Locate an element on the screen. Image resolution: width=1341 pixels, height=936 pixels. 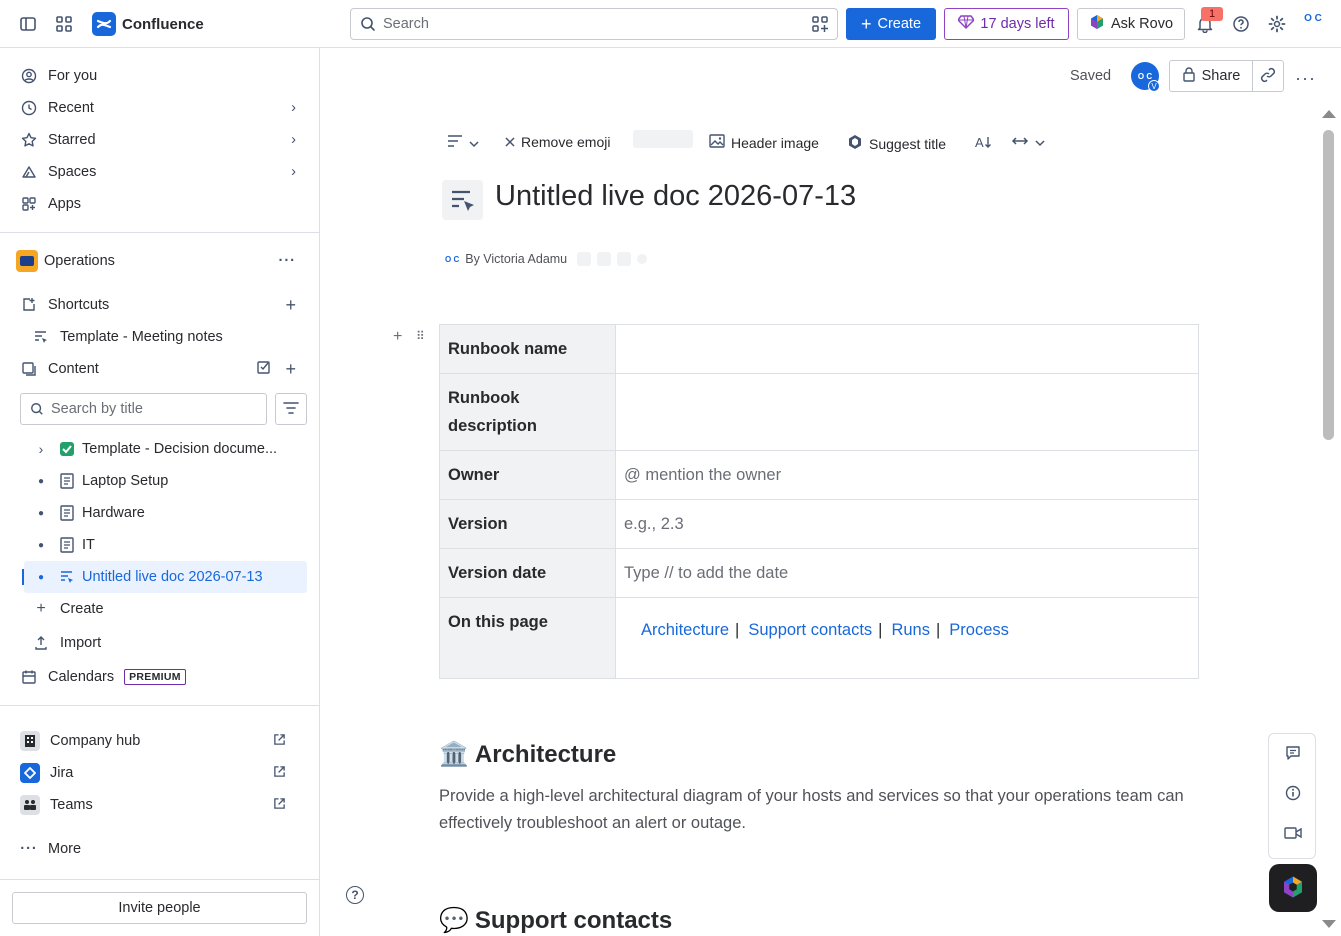
right-side-panel is located at coordinates (1292, 796).